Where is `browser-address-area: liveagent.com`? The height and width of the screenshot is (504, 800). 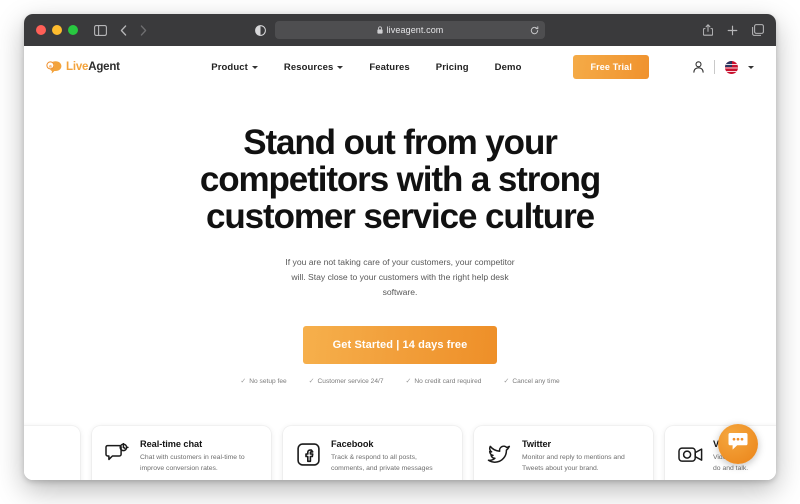 browser-address-area: liveagent.com is located at coordinates (400, 30).